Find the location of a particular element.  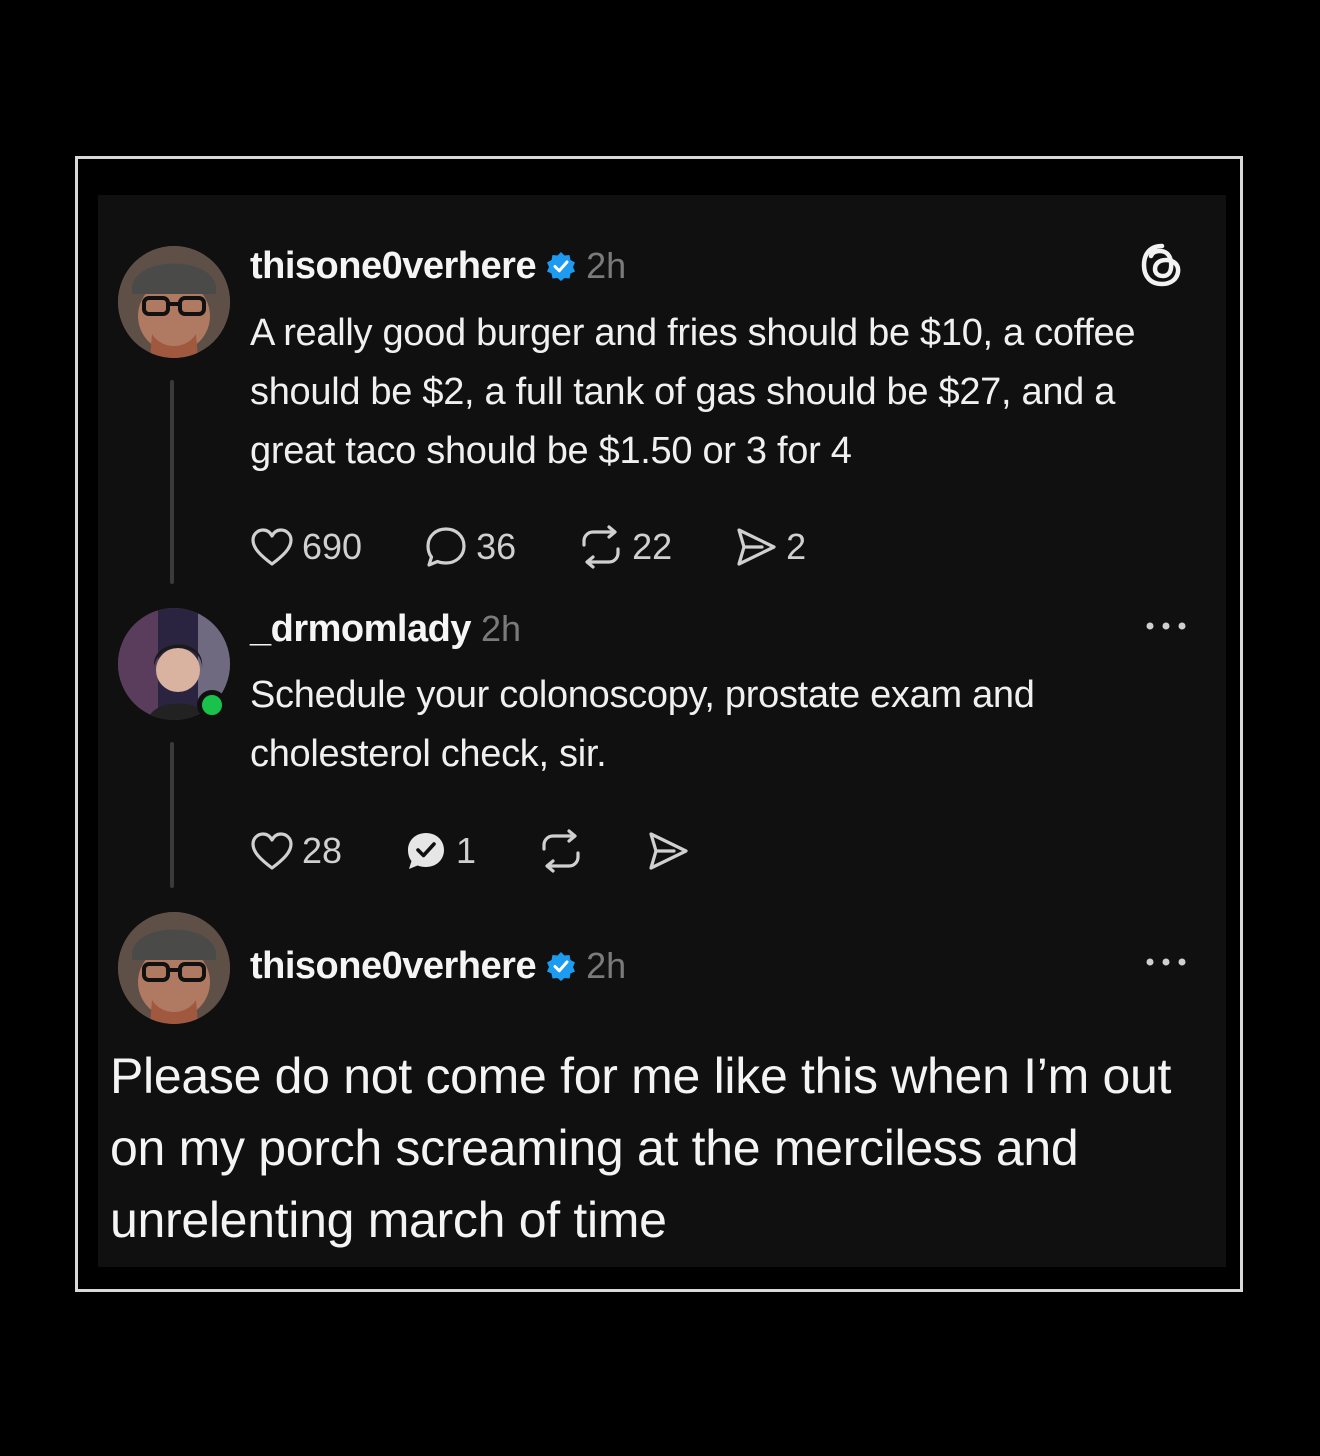

like-count: 28 is located at coordinates (322, 850).